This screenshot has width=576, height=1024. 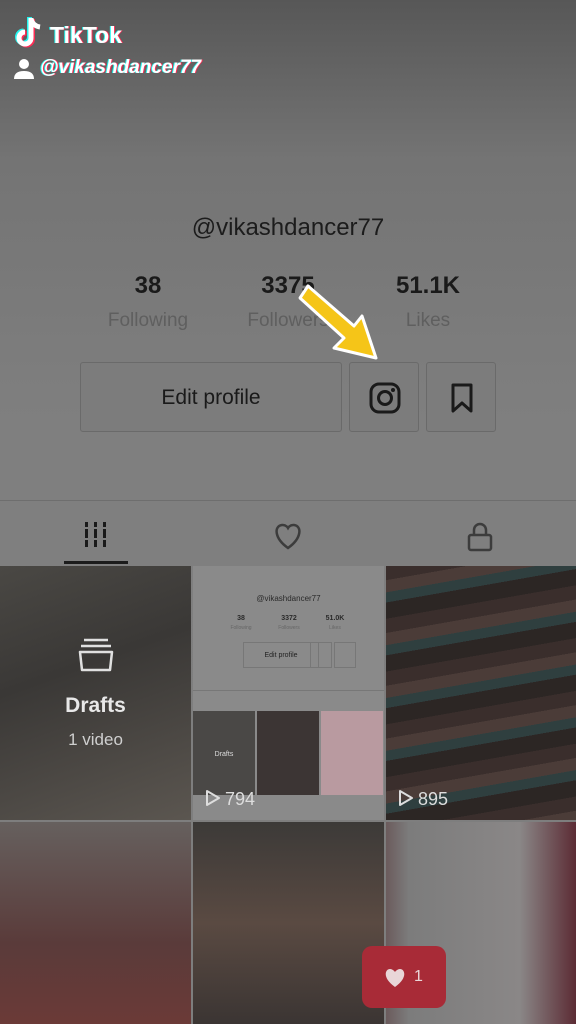 I want to click on mini-drafts-cell: Drafts, so click(x=224, y=753).